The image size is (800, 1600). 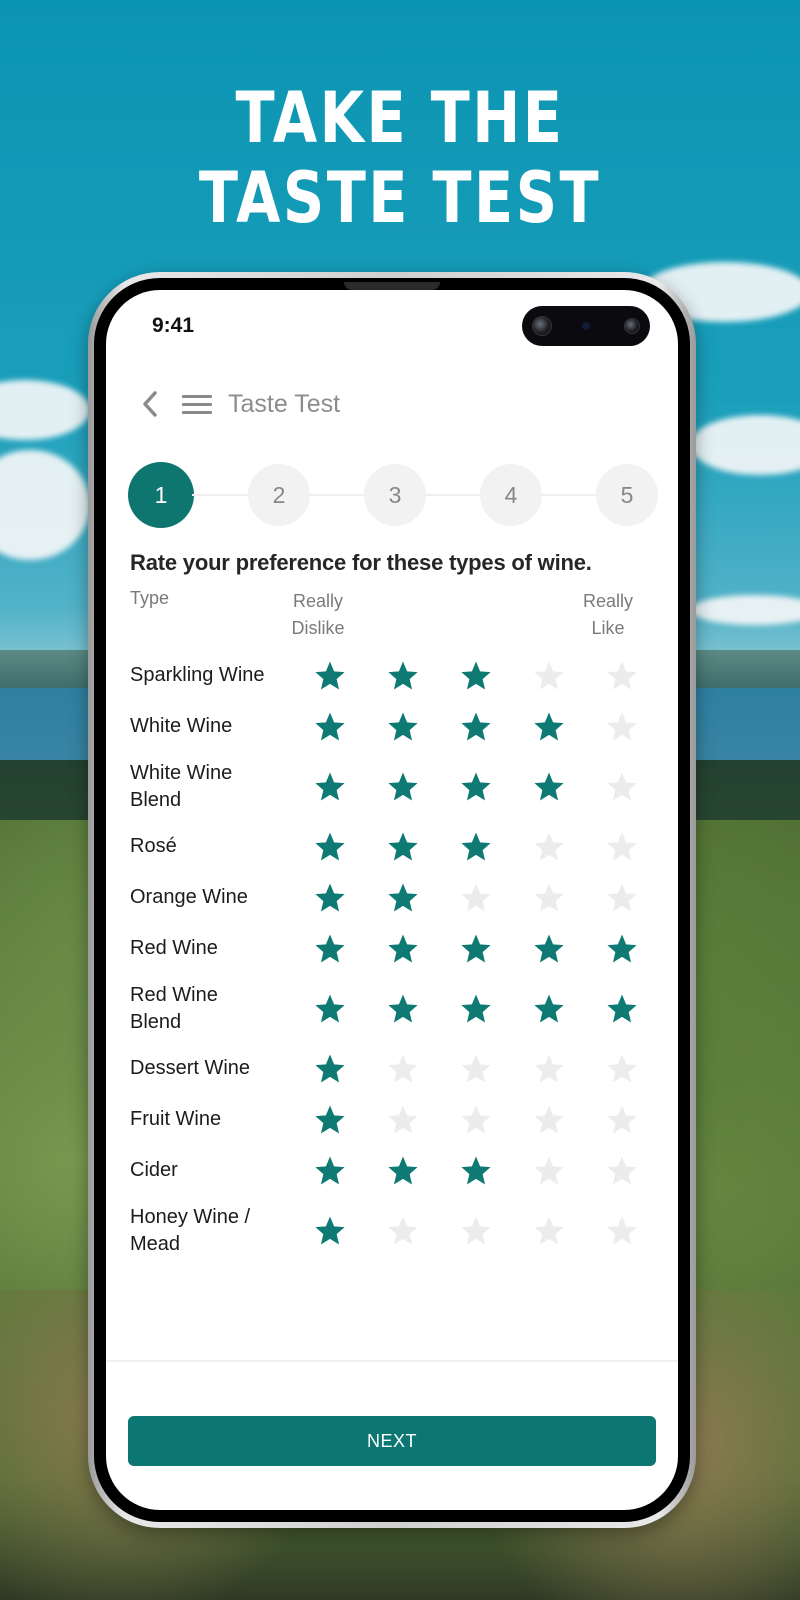 I want to click on wine-rating-row: Orange Wine, so click(x=394, y=897).